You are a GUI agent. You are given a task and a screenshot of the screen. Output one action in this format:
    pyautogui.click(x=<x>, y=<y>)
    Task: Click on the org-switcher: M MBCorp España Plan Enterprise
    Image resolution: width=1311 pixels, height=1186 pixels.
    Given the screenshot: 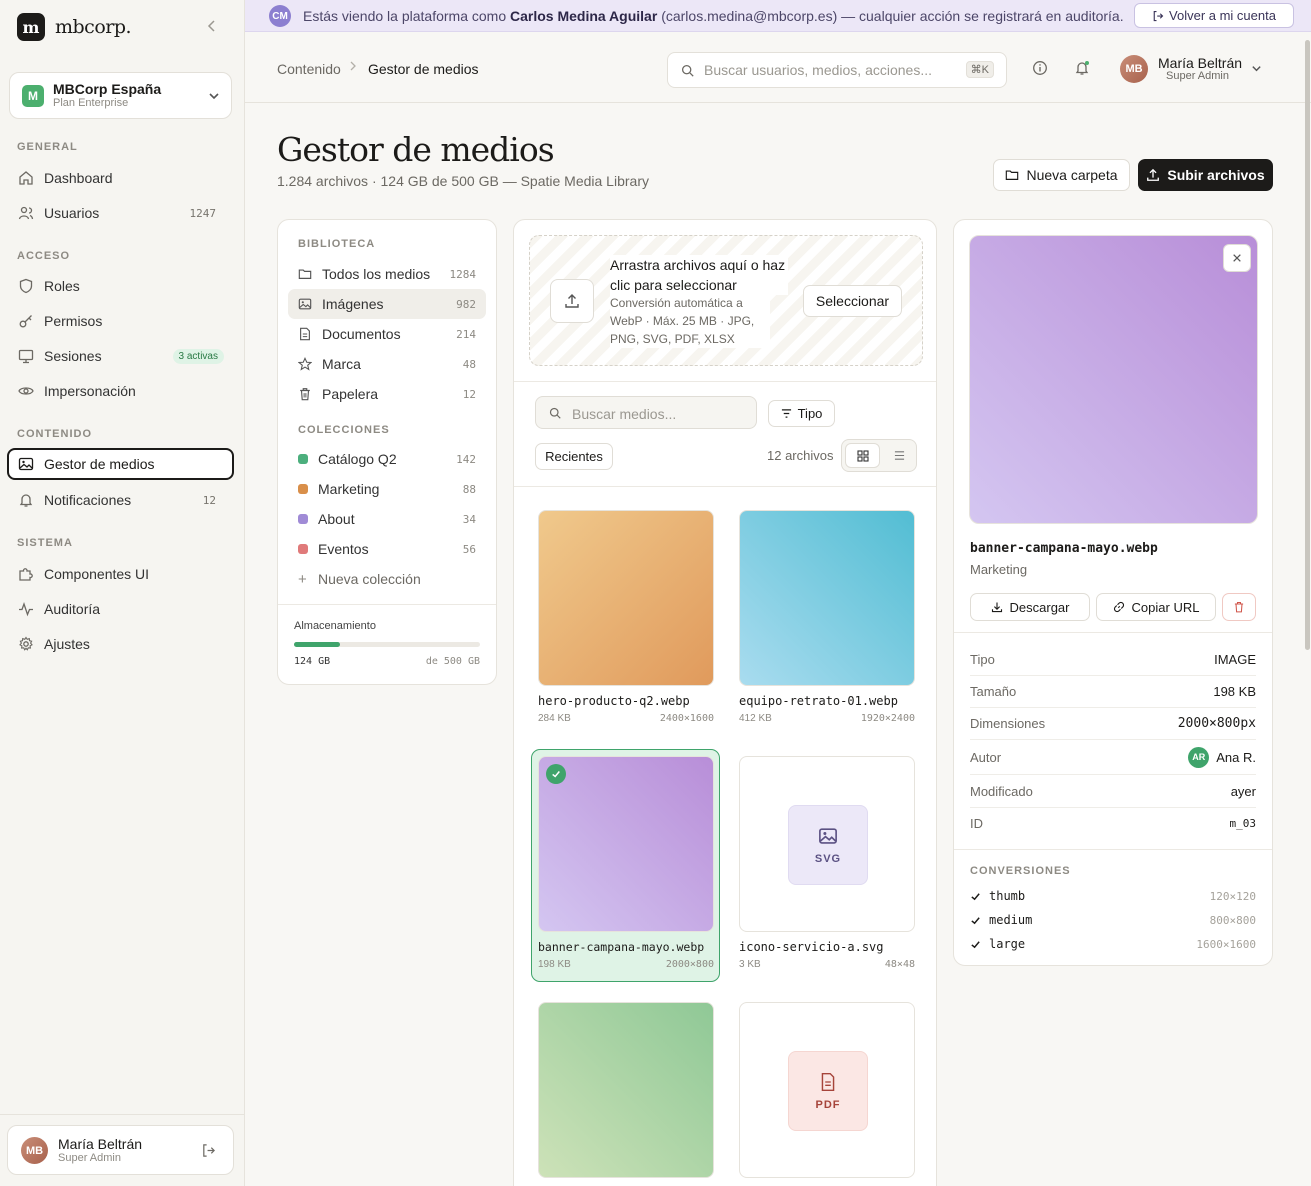 What is the action you would take?
    pyautogui.click(x=120, y=95)
    